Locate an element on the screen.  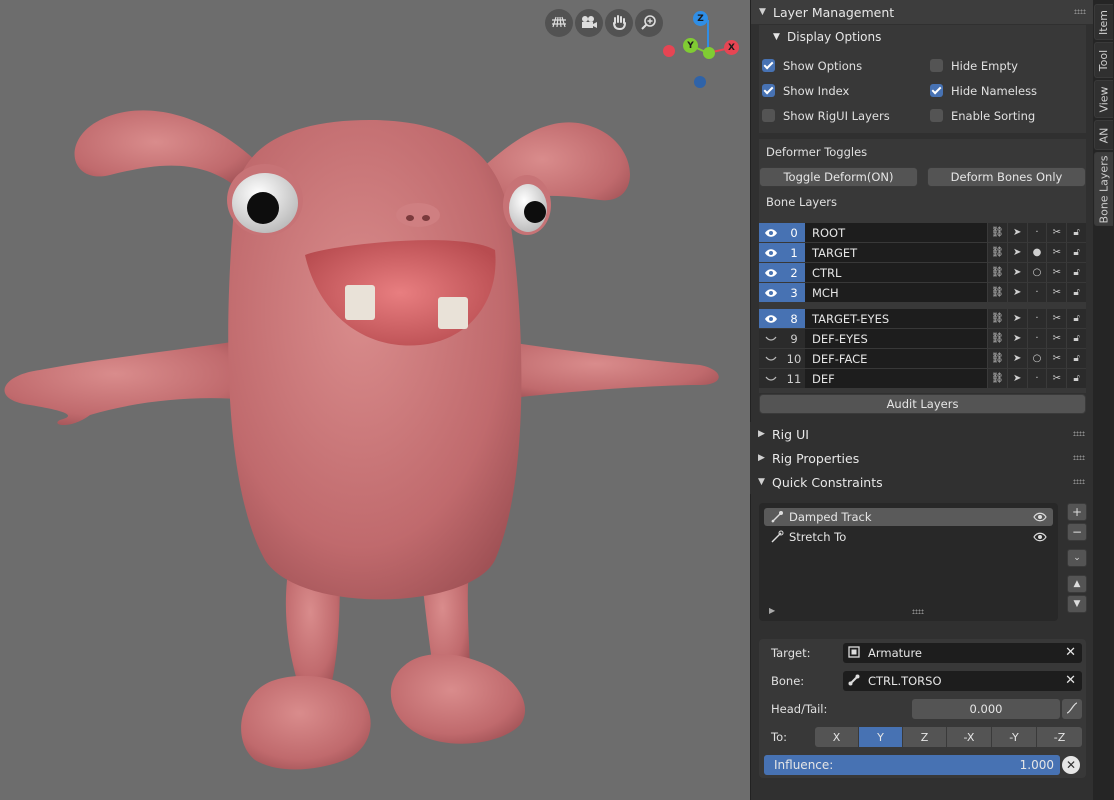
tab-tool: Tool is located at coordinates (1103, 60).